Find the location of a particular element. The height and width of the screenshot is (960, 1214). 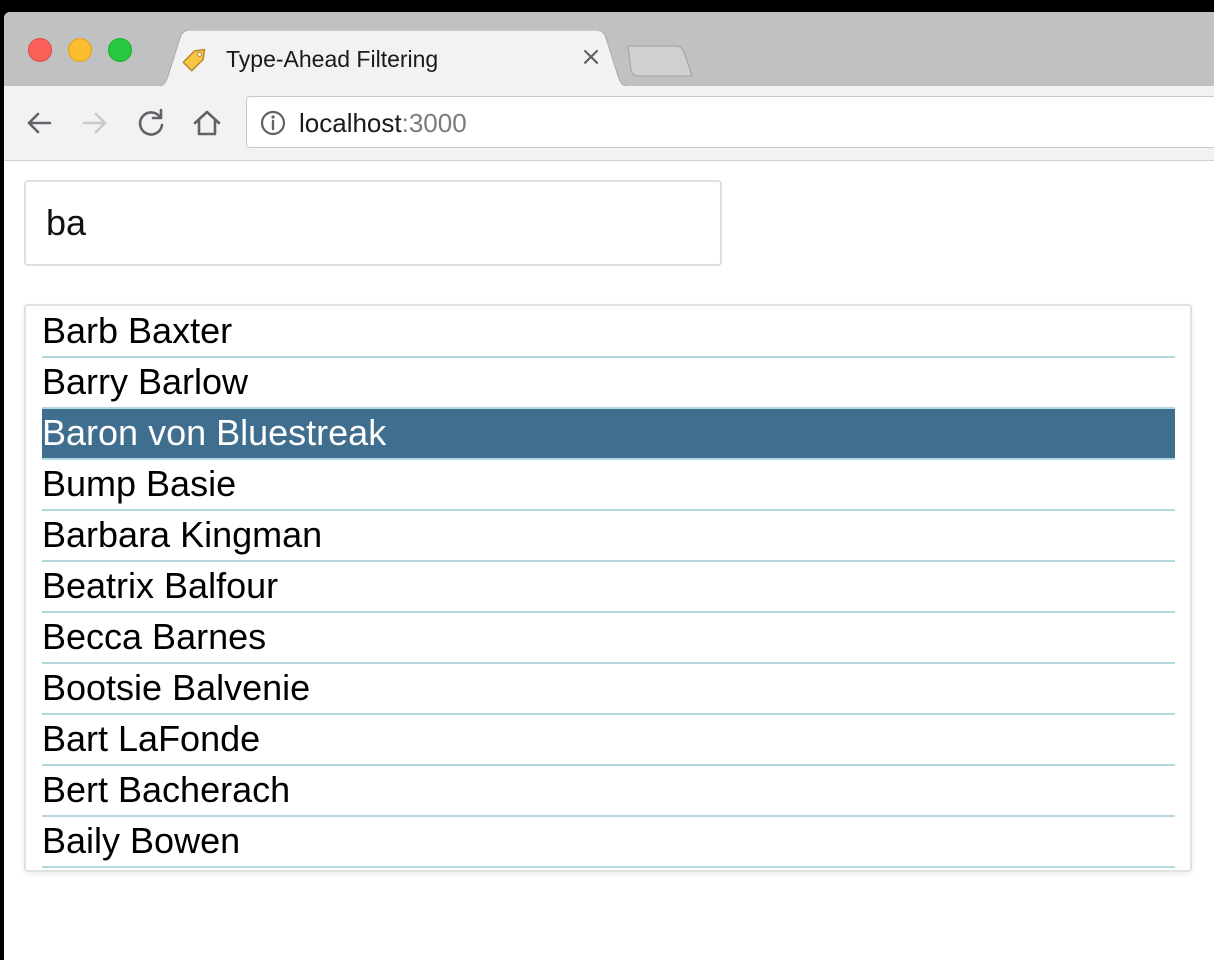

tab-strip: Type-Ahead Filtering × is located at coordinates (609, 49).